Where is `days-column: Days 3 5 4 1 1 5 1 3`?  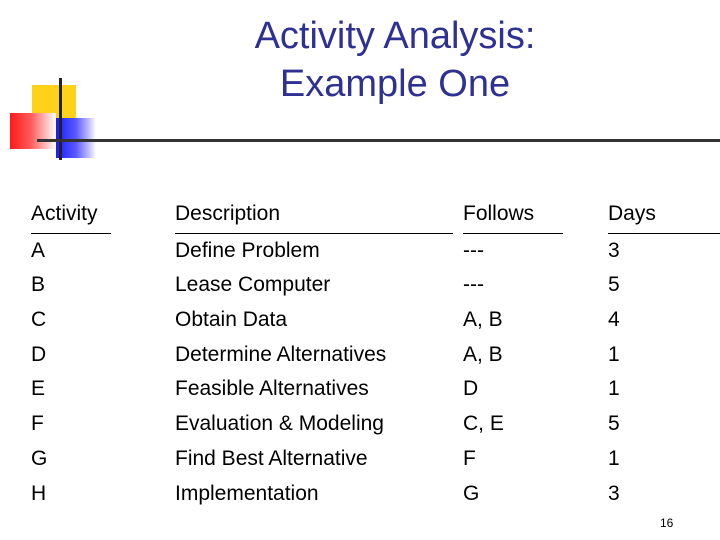
days-column: Days 3 5 4 1 1 5 1 3 is located at coordinates (664, 354).